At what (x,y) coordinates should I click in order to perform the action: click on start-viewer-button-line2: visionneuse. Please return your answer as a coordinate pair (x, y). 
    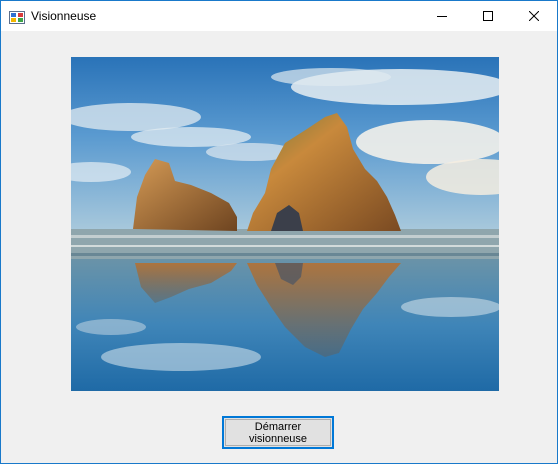
    Looking at the image, I should click on (278, 438).